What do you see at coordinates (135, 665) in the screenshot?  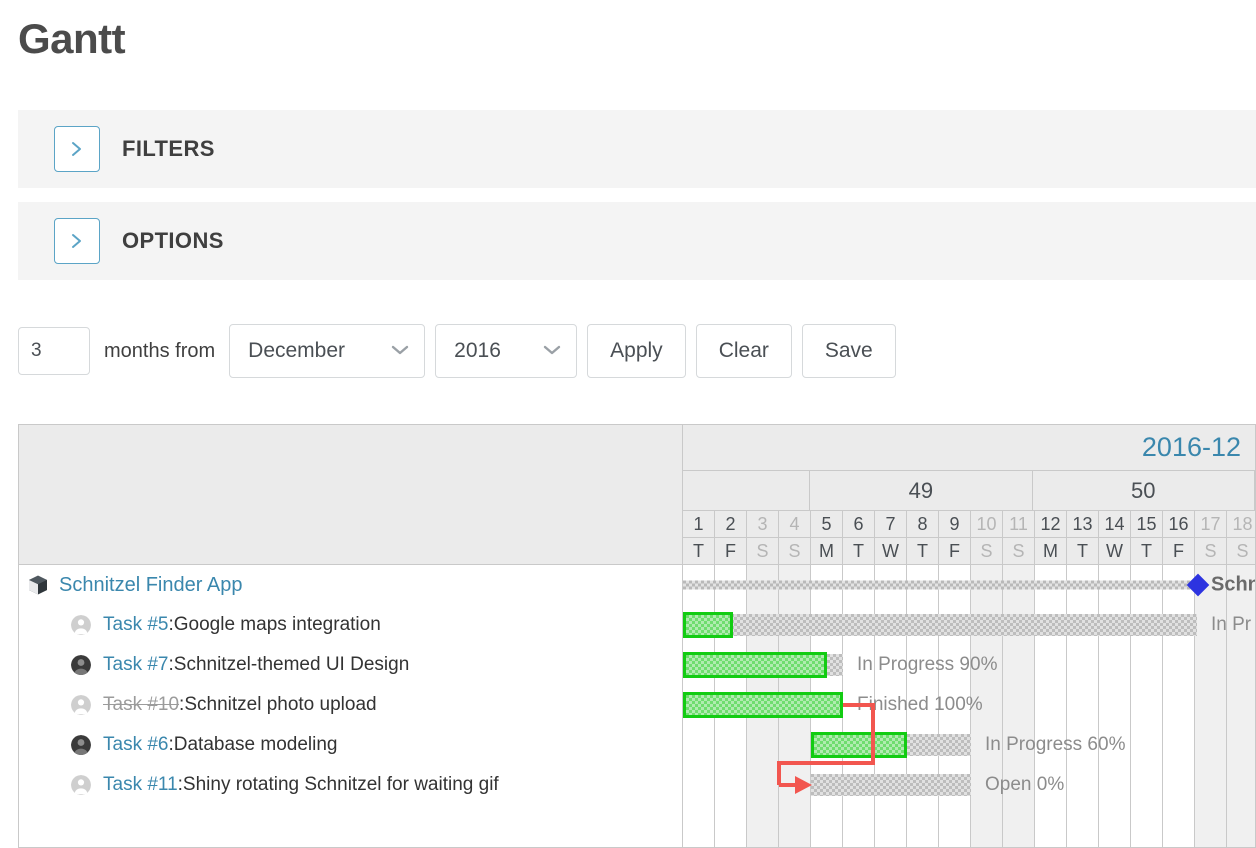 I see `task-id-link: Task #7` at bounding box center [135, 665].